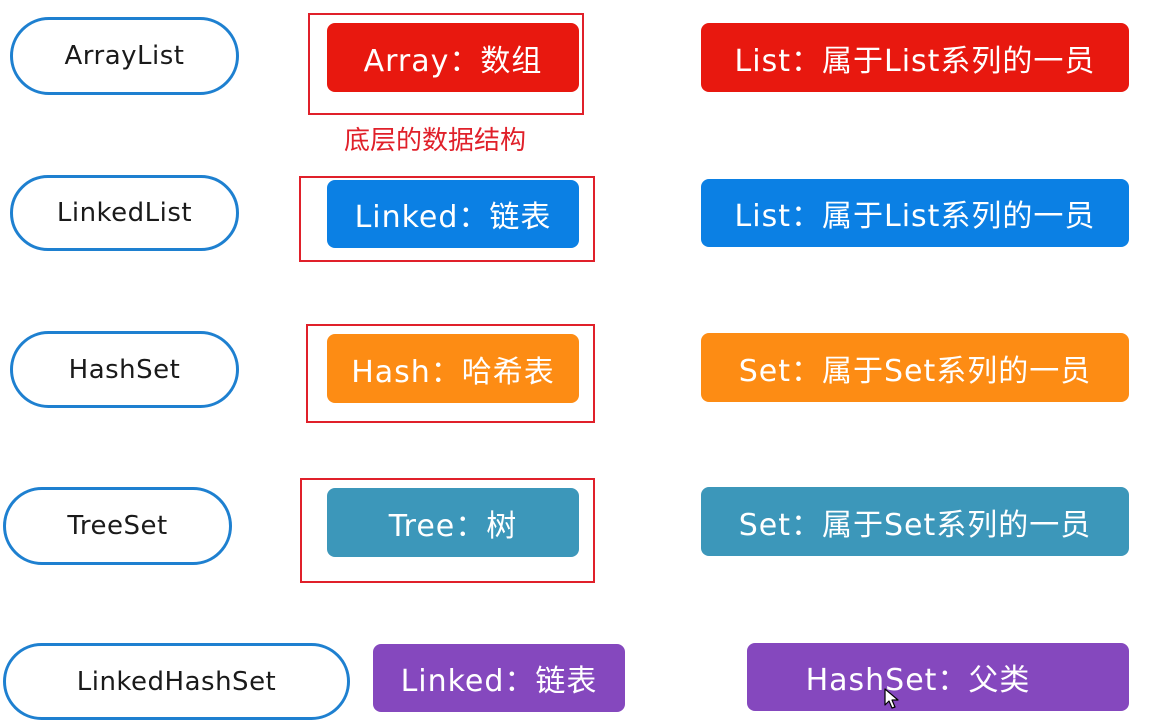 The width and height of the screenshot is (1150, 725). What do you see at coordinates (124, 213) in the screenshot?
I see `class-name-linkedlist: LinkedList` at bounding box center [124, 213].